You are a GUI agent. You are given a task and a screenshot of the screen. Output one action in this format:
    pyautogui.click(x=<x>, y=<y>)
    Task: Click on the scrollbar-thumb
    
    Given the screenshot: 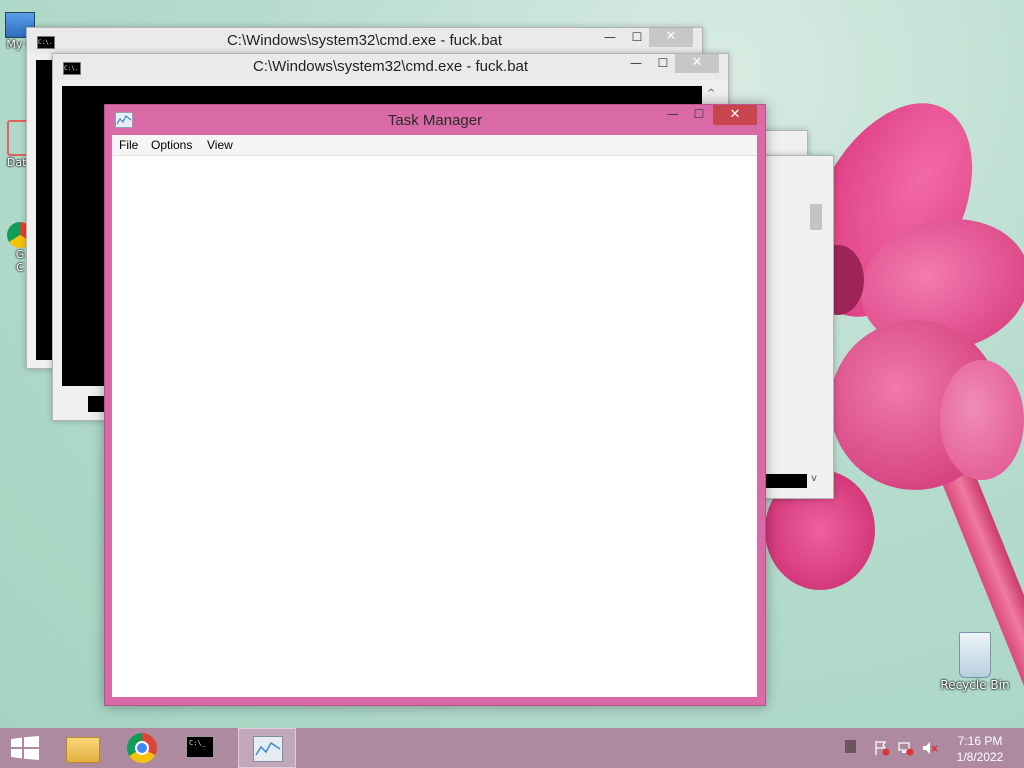 What is the action you would take?
    pyautogui.click(x=816, y=217)
    